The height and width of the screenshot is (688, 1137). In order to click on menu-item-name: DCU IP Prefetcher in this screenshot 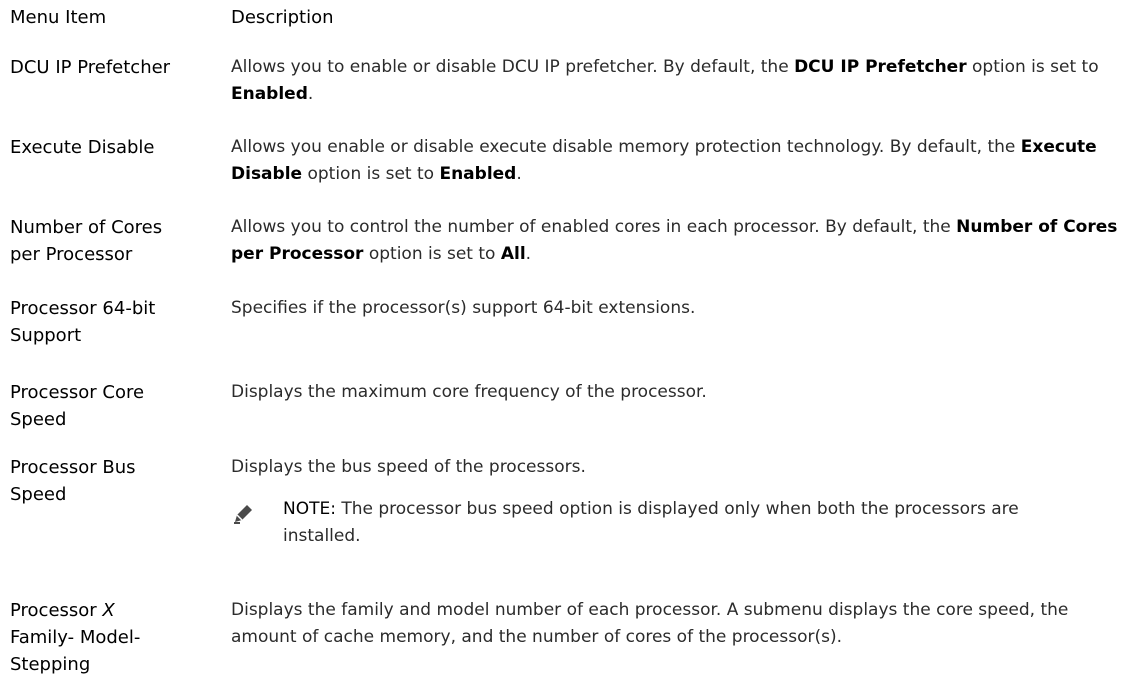, I will do `click(90, 67)`.